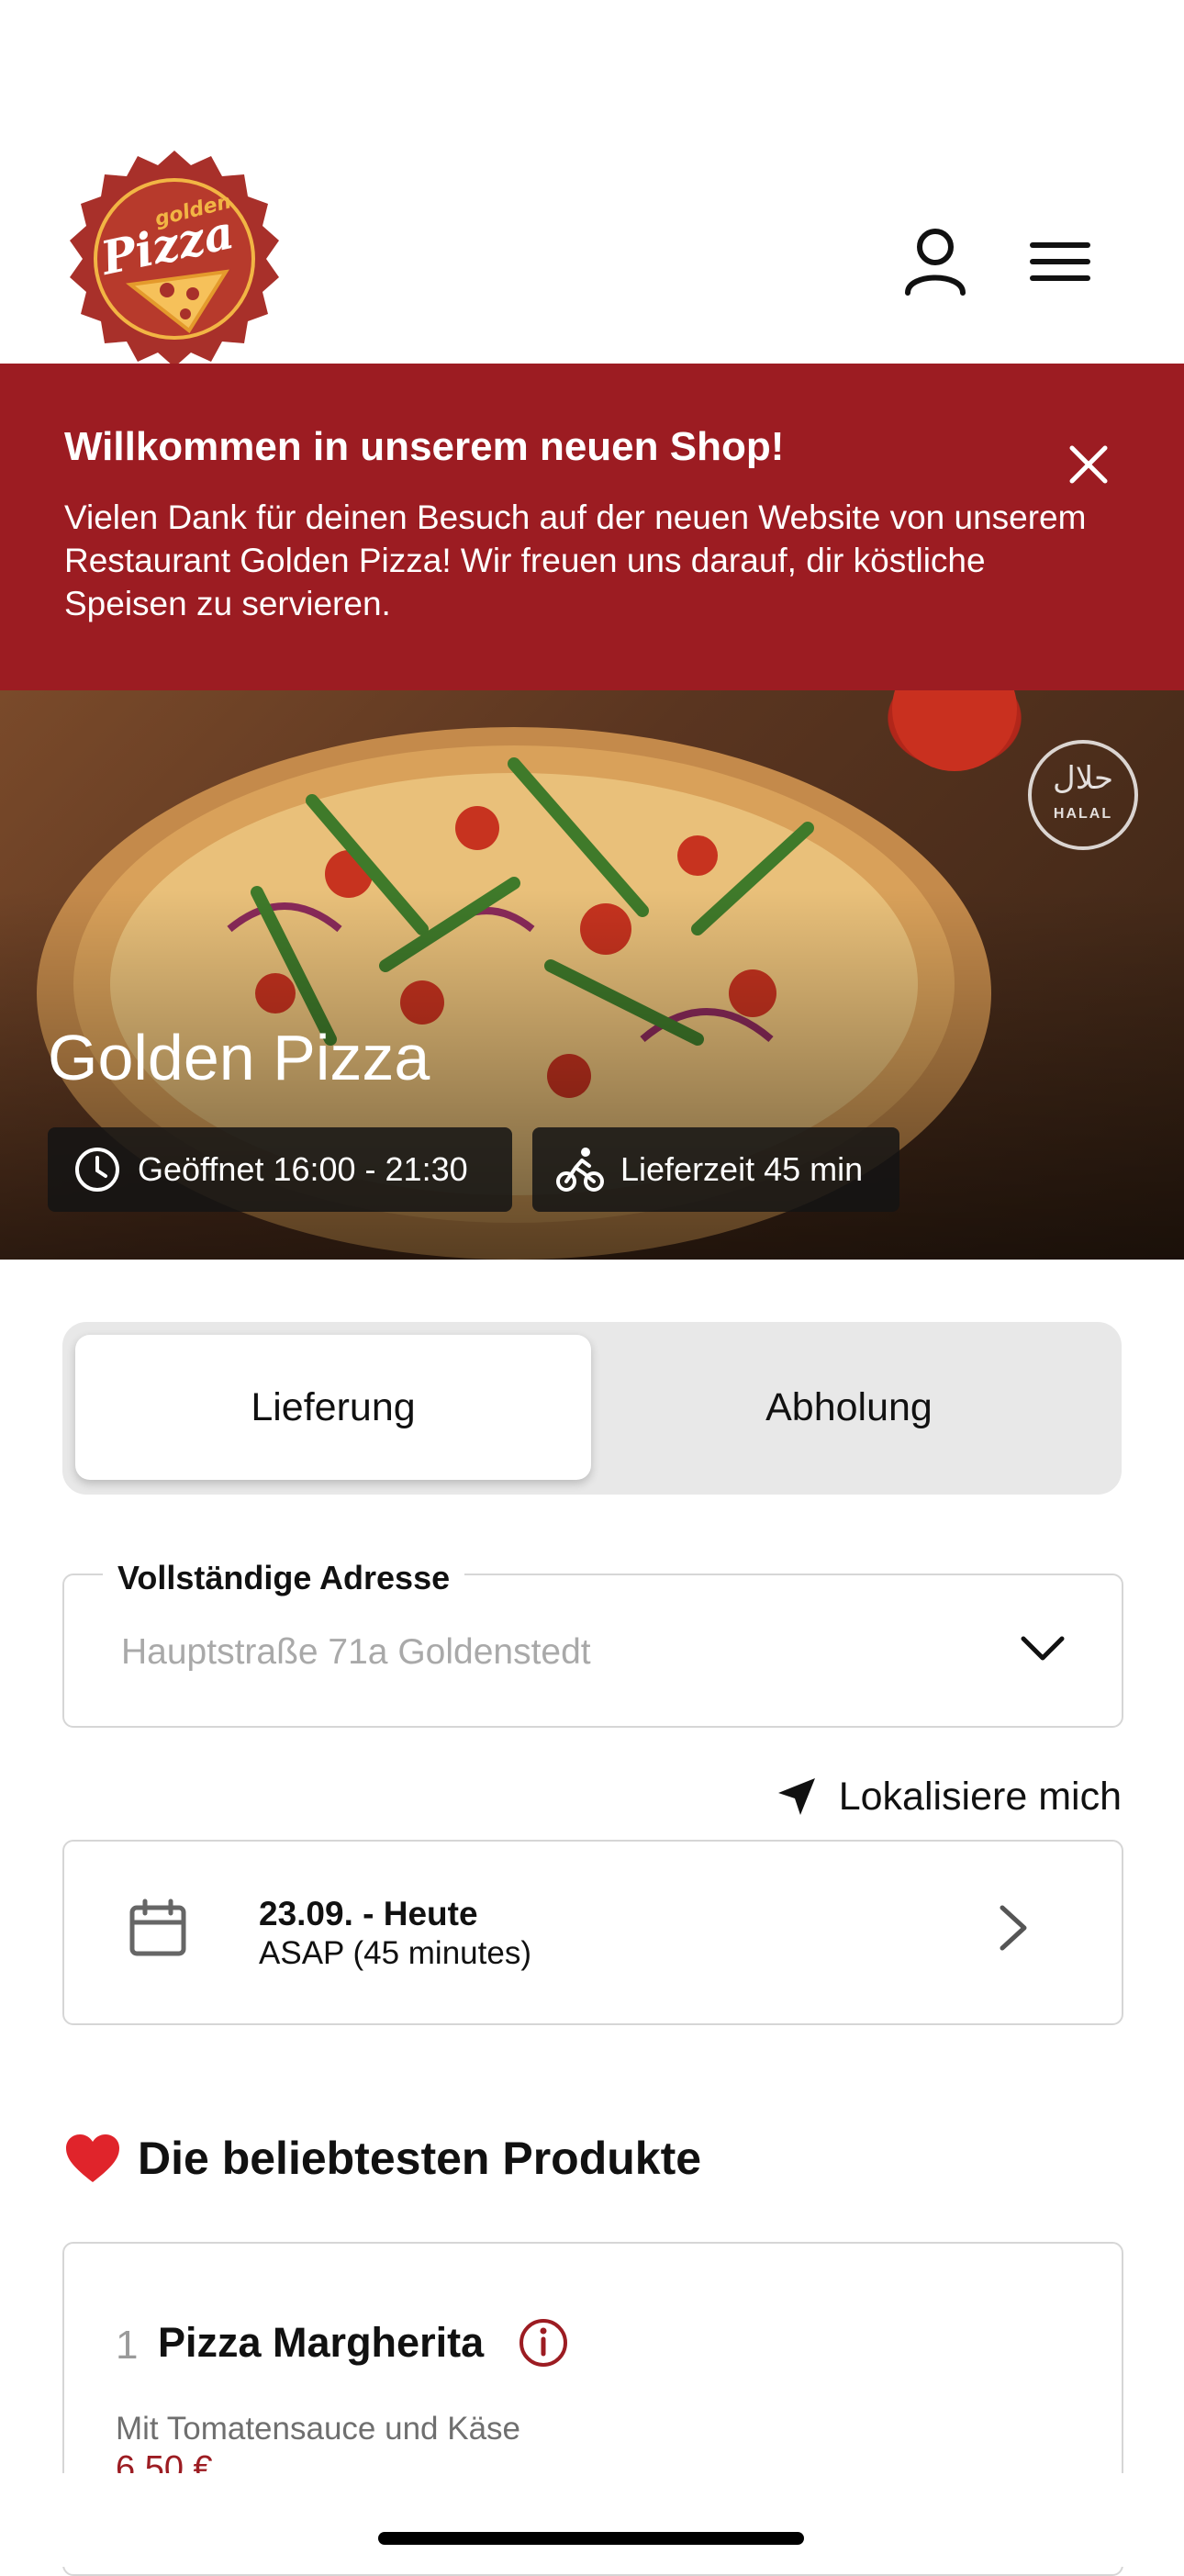 The height and width of the screenshot is (2576, 1184). What do you see at coordinates (239, 1057) in the screenshot?
I see `restaurant-name: Golden Pizza` at bounding box center [239, 1057].